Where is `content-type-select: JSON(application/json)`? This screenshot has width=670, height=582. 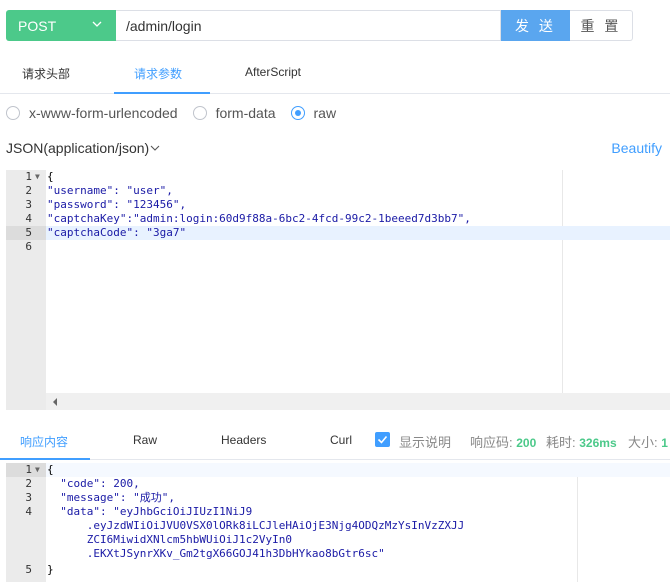 content-type-select: JSON(application/json) is located at coordinates (83, 148).